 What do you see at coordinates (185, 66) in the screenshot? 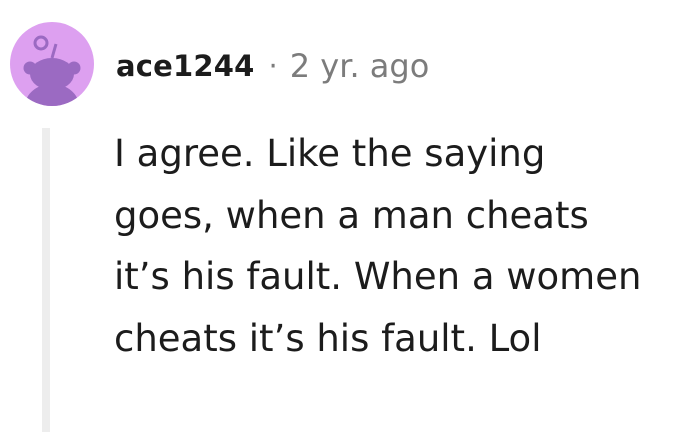
I see `username-link: ace1244` at bounding box center [185, 66].